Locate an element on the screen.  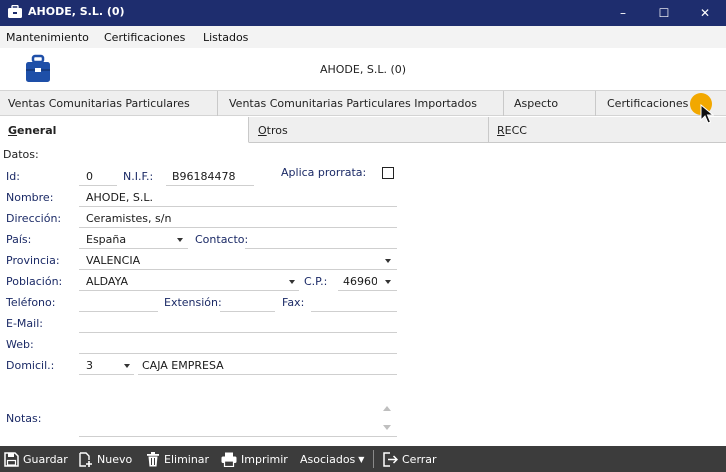
notas-scroll-up-icon is located at coordinates (387, 408).